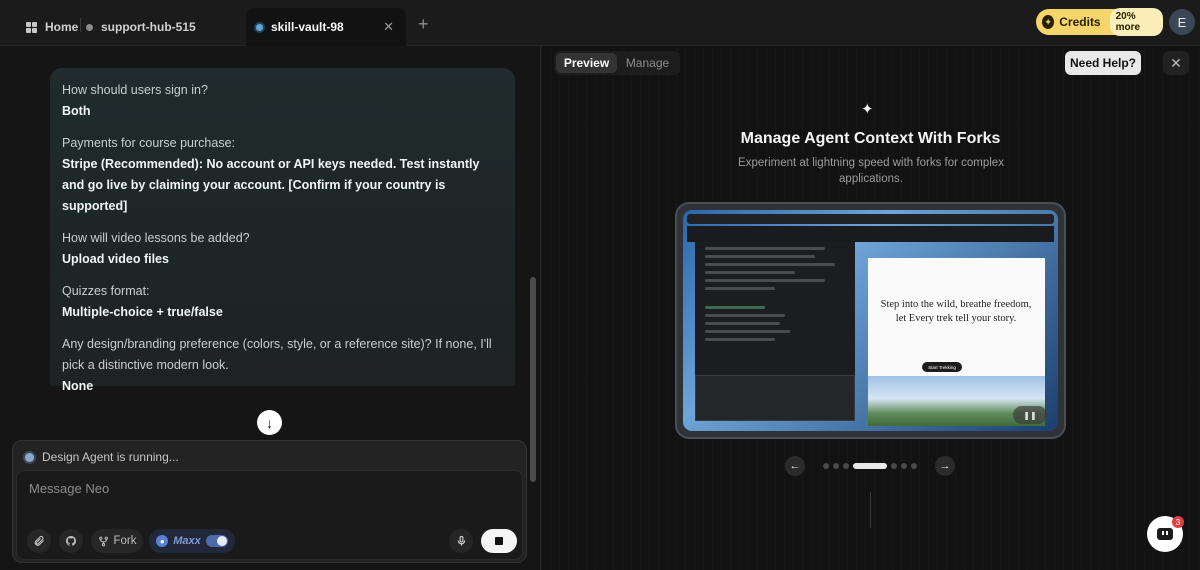 The height and width of the screenshot is (570, 1200). Describe the element at coordinates (103, 541) in the screenshot. I see `fork-icon` at that location.